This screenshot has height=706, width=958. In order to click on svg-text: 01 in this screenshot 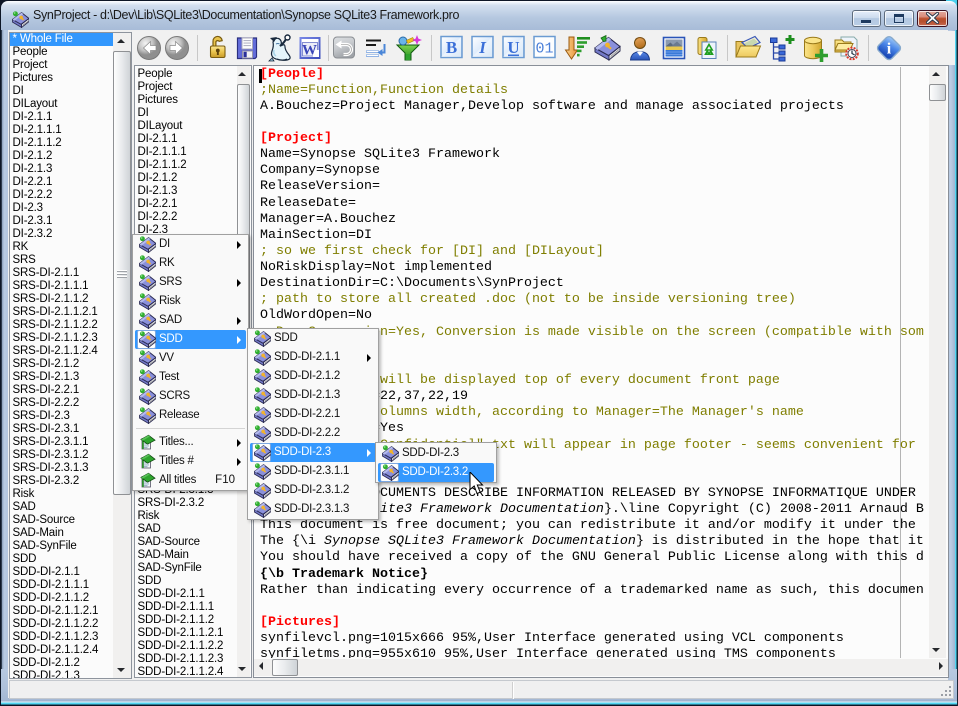, I will do `click(544, 49)`.